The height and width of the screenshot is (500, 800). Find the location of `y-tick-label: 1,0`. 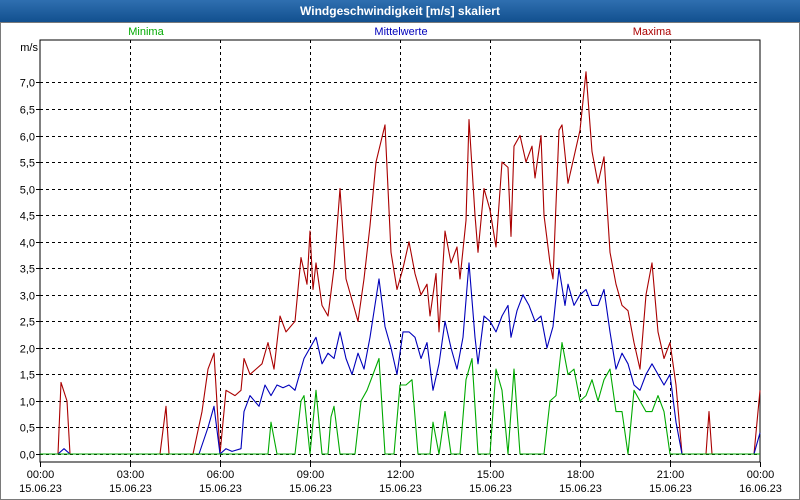

y-tick-label: 1,0 is located at coordinates (27, 403).